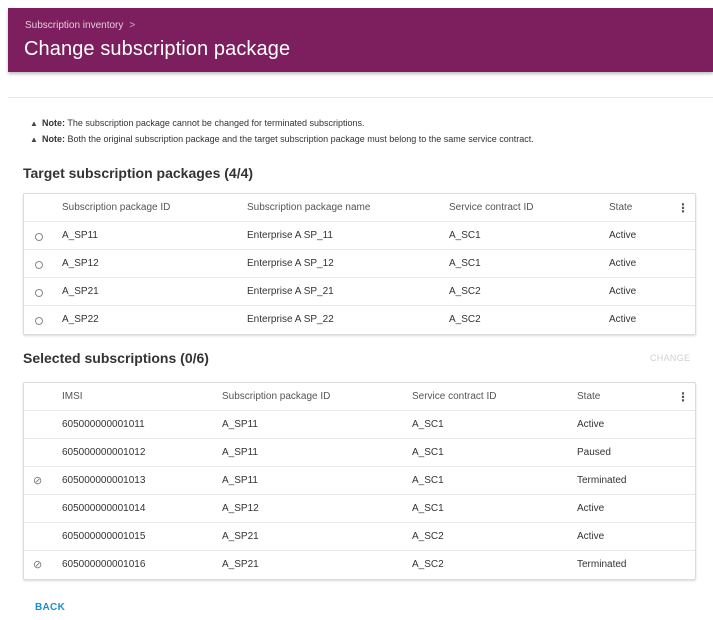  What do you see at coordinates (116, 358) in the screenshot?
I see `selected-subscriptions-title: Selected subscriptions (0/6)` at bounding box center [116, 358].